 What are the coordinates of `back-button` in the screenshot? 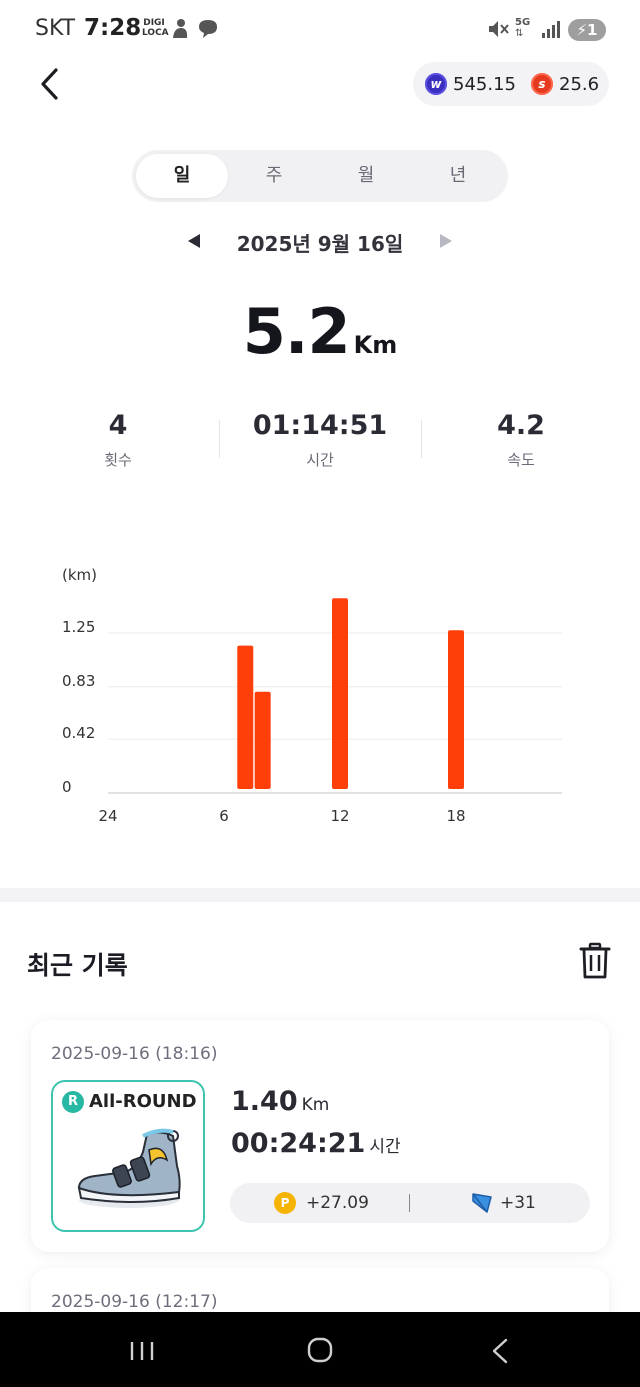 It's located at (52, 84).